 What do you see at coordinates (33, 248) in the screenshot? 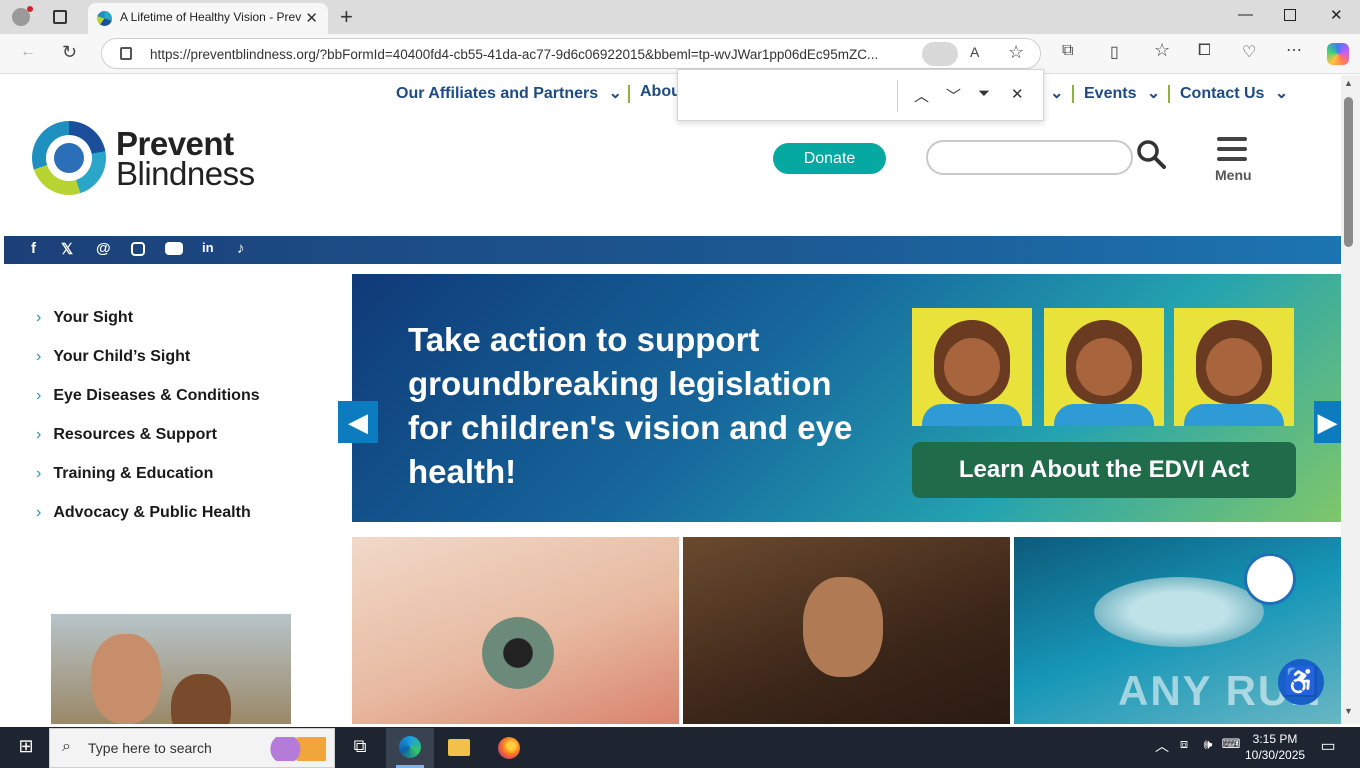
I see `facebook-icon: f` at bounding box center [33, 248].